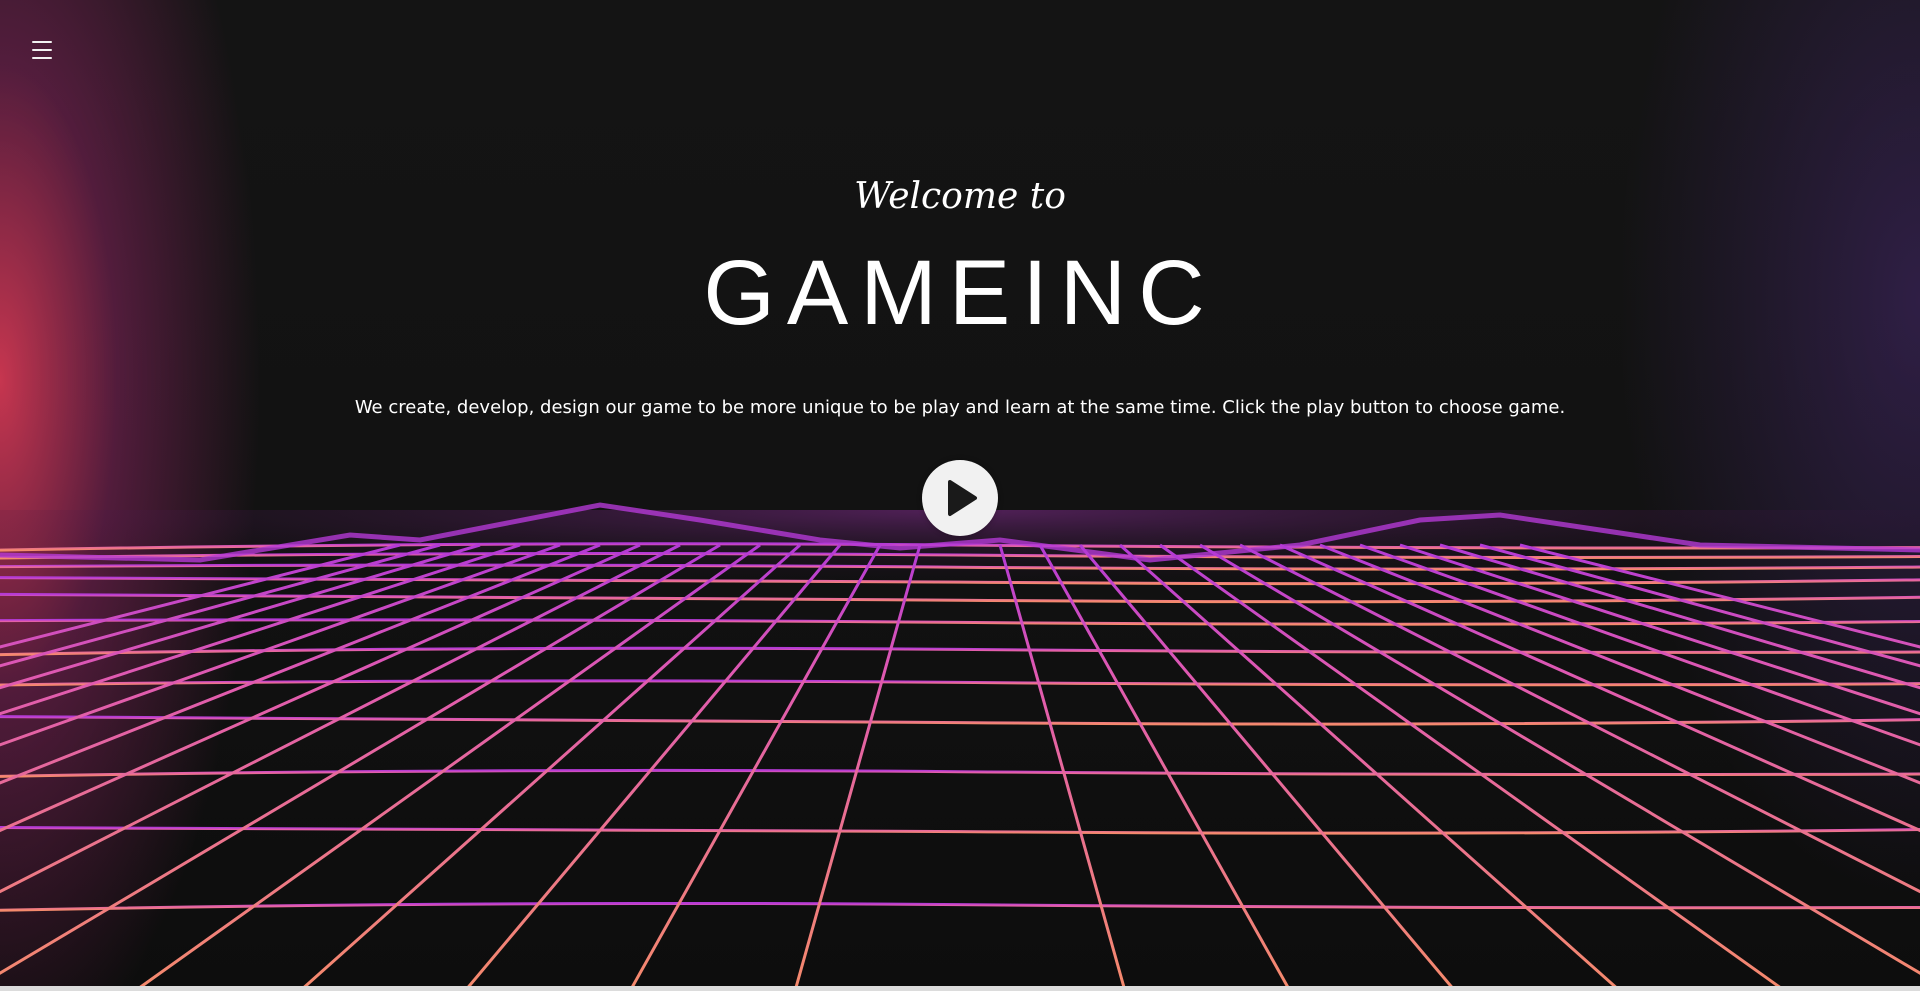 Image resolution: width=1920 pixels, height=991 pixels. I want to click on page-title: GAMEINC, so click(960, 293).